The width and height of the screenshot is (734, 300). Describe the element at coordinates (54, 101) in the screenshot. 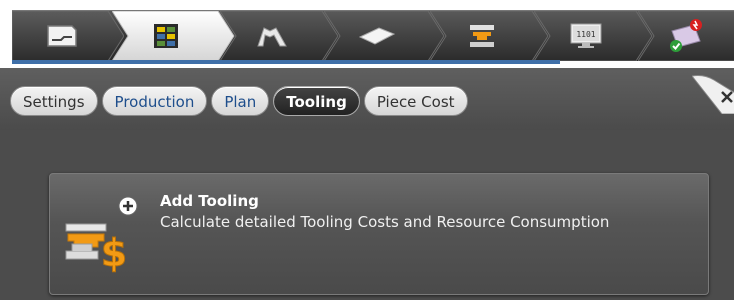

I see `tab-settings: Settings` at that location.